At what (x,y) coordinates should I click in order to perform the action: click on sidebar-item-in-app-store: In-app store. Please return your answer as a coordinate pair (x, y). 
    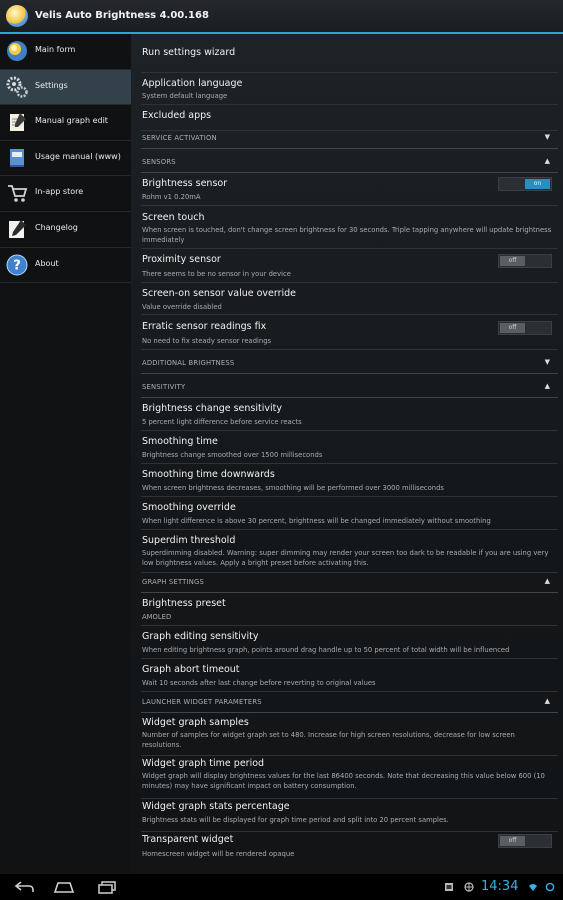
    Looking at the image, I should click on (65, 194).